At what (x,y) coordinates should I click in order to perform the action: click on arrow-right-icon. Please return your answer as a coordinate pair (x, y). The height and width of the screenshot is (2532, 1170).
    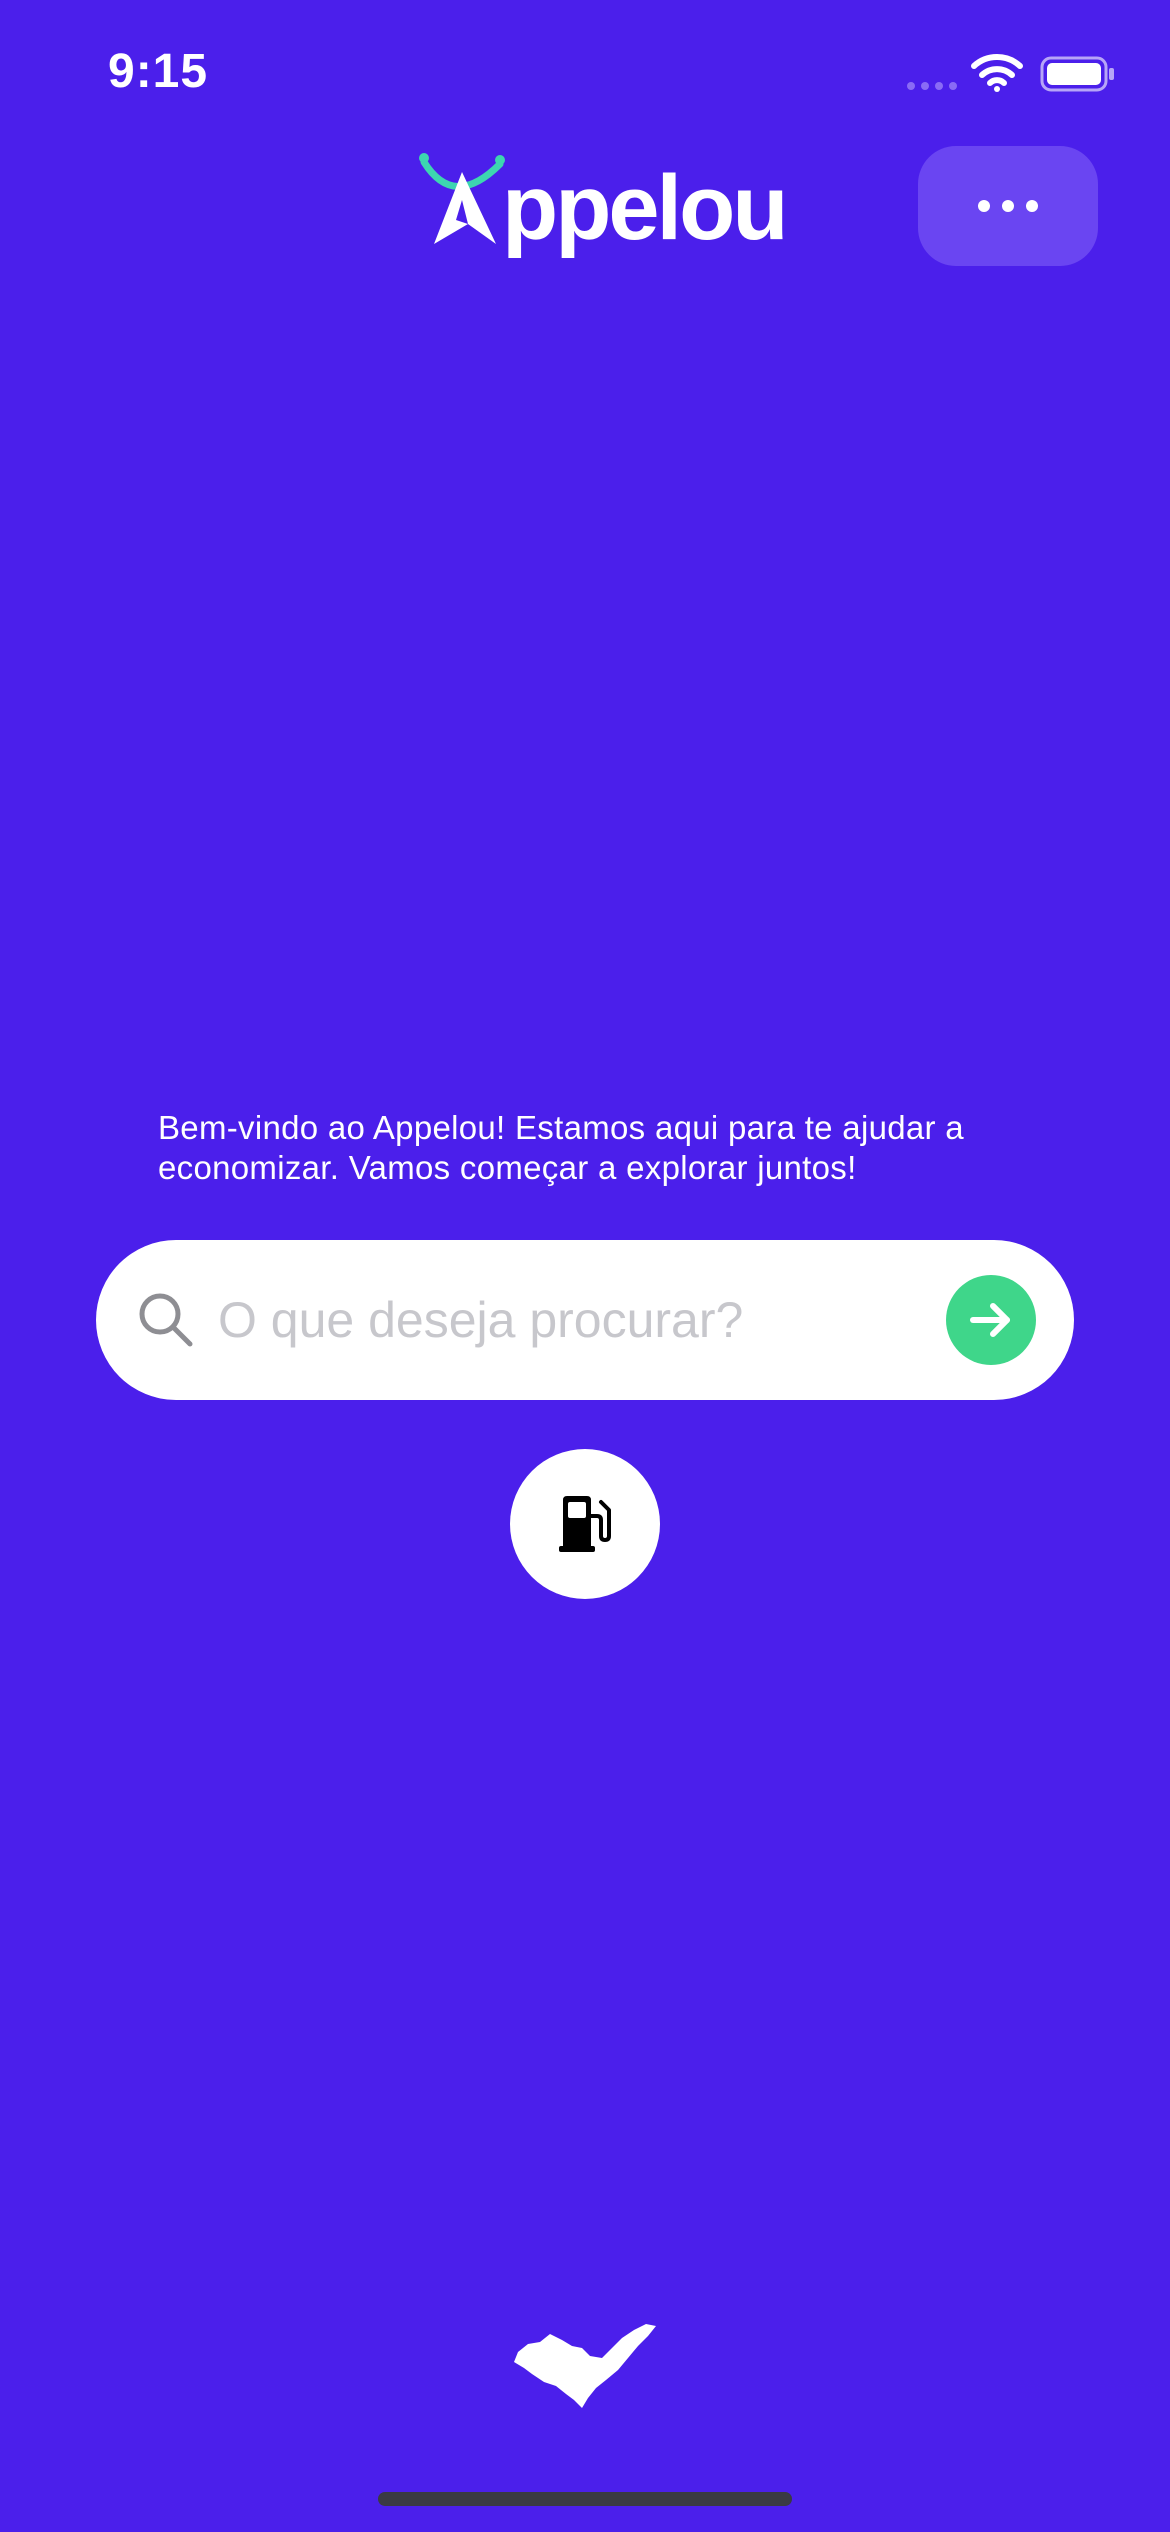
    Looking at the image, I should click on (990, 1320).